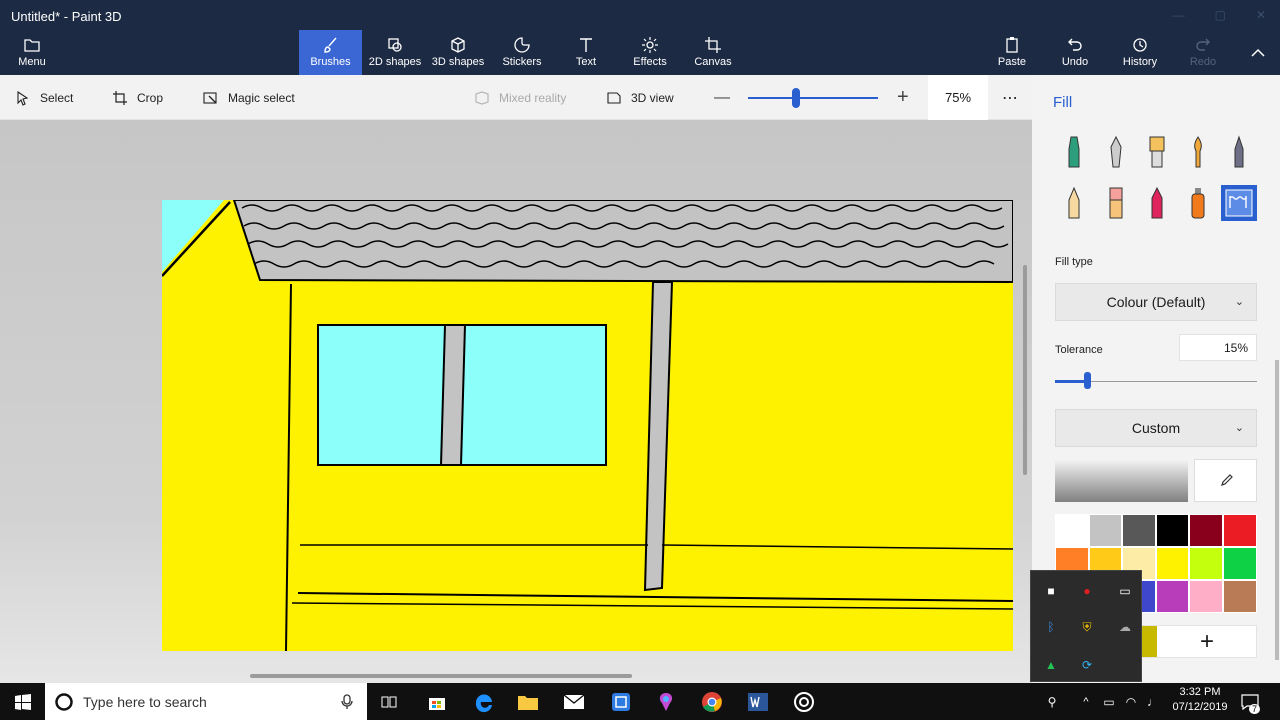  What do you see at coordinates (621, 701) in the screenshot?
I see `snip-button` at bounding box center [621, 701].